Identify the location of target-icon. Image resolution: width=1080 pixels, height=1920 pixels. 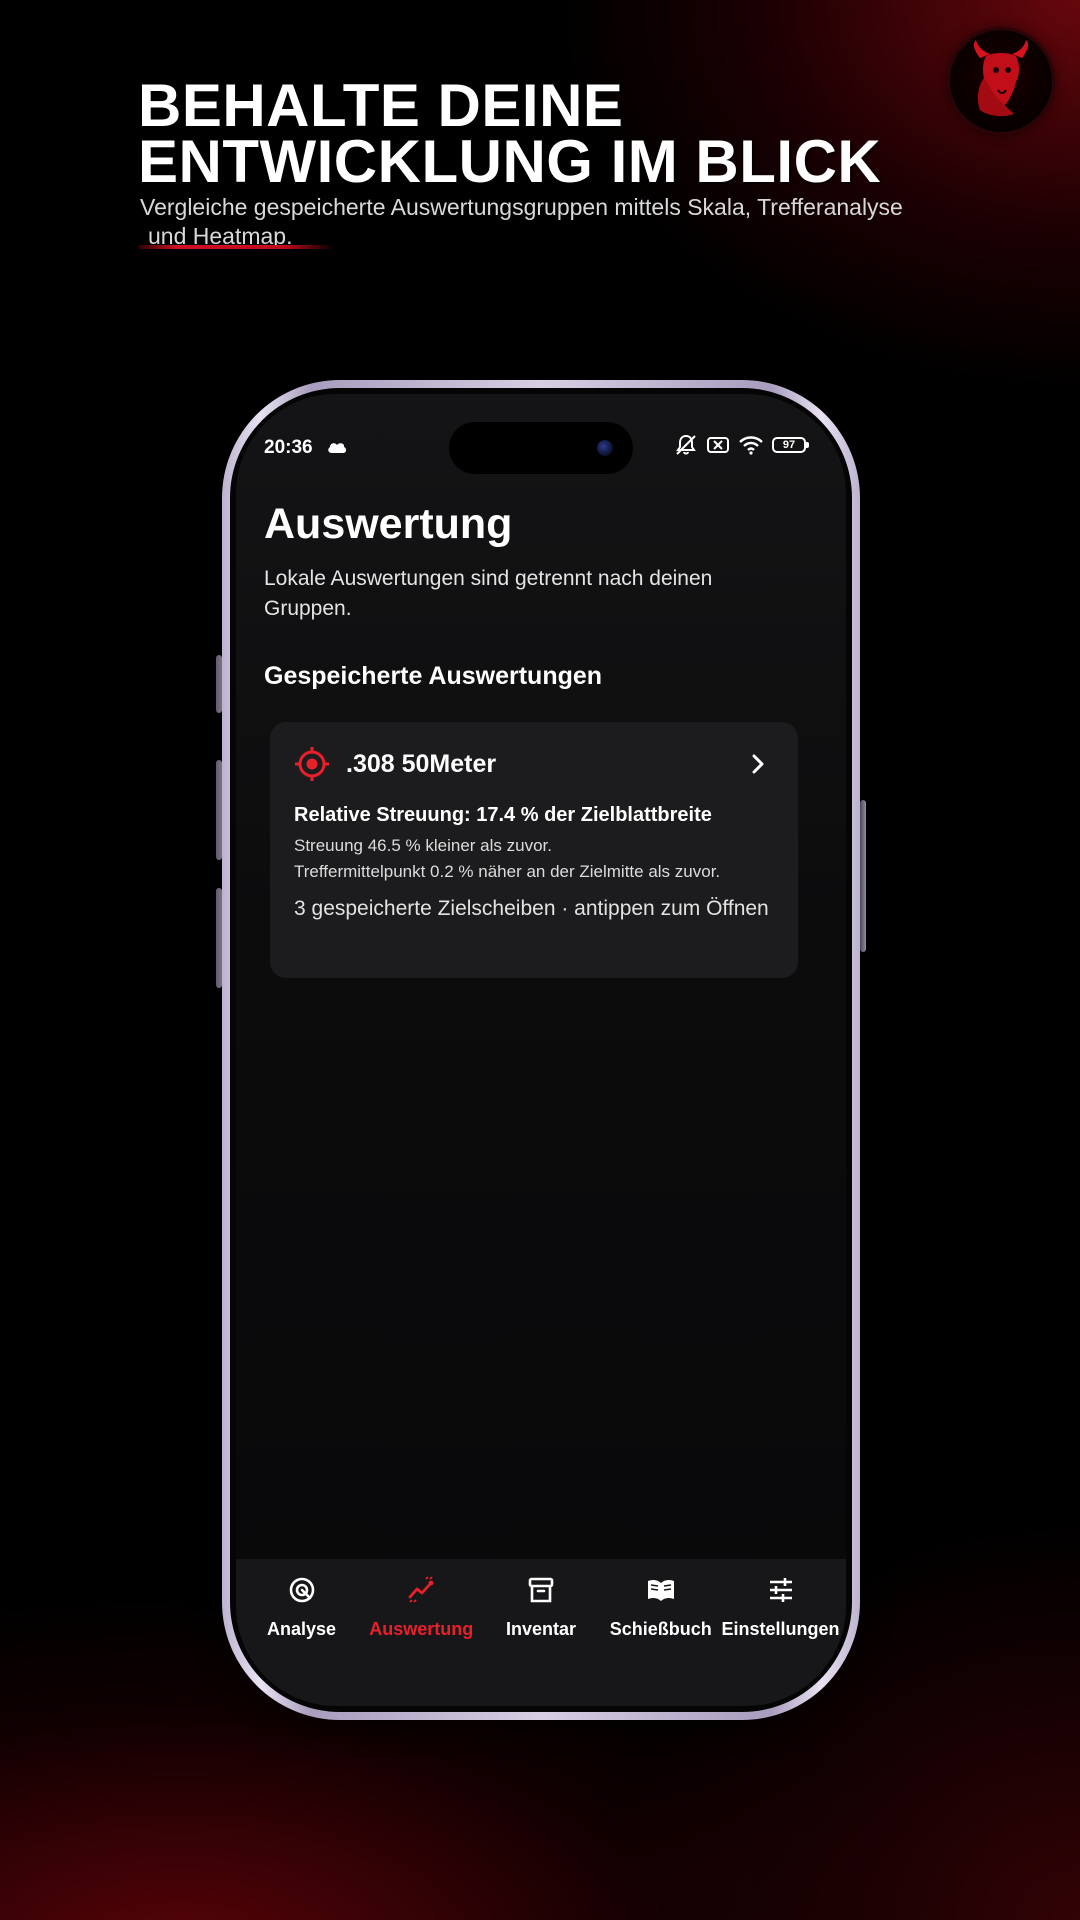
(301, 1590).